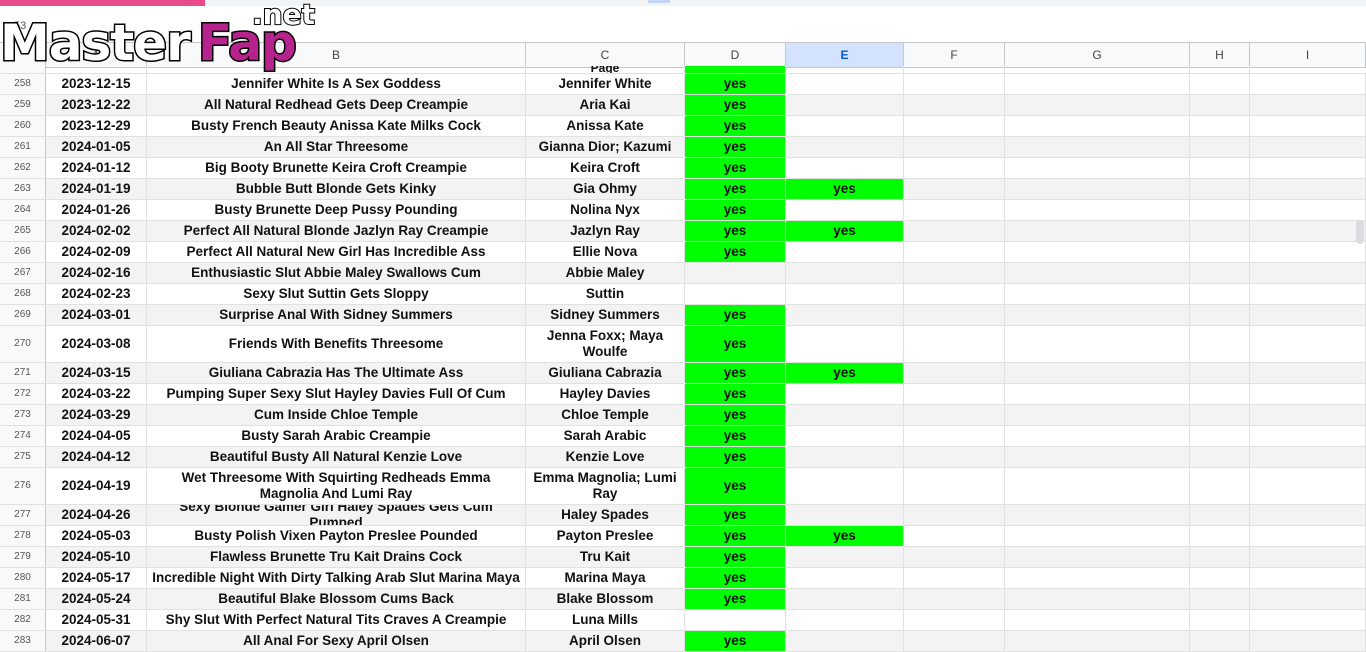 This screenshot has height=652, width=1366. I want to click on cell-model: Hayley Davies, so click(605, 394).